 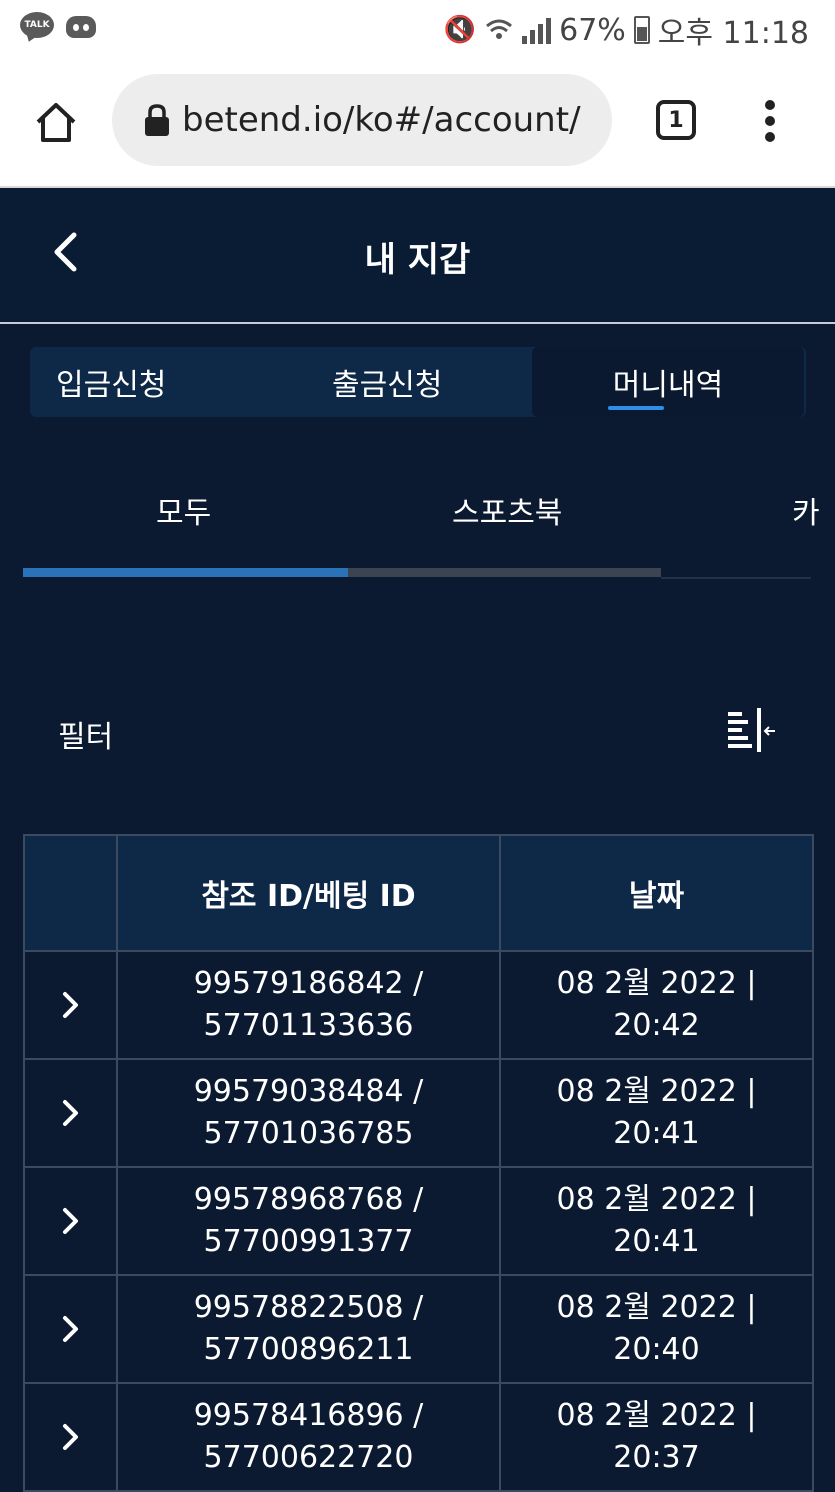 What do you see at coordinates (308, 1133) in the screenshot?
I see `bet-id: 57701036785` at bounding box center [308, 1133].